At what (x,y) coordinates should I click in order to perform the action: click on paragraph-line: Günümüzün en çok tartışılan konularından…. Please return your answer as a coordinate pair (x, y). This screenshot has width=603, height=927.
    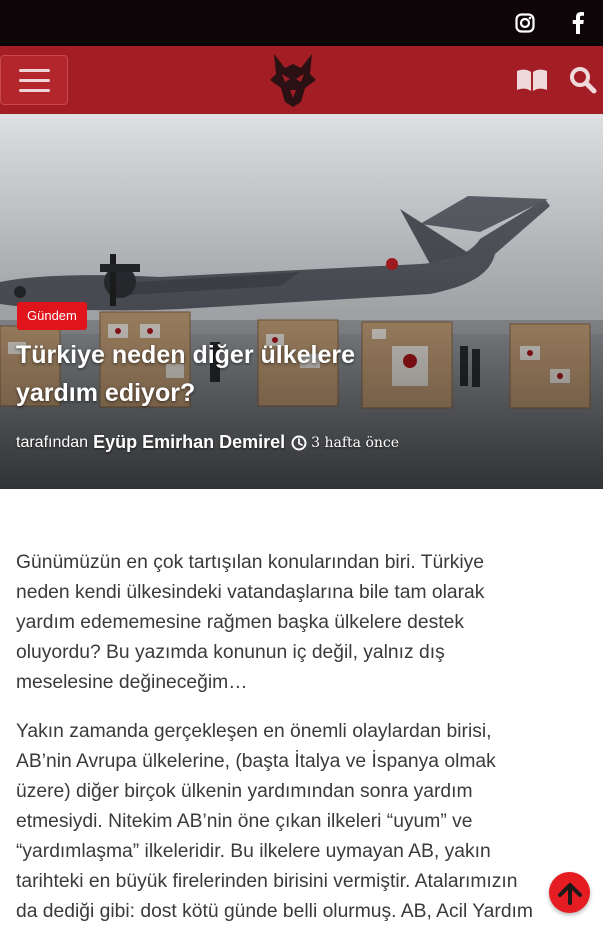
    Looking at the image, I should click on (250, 562).